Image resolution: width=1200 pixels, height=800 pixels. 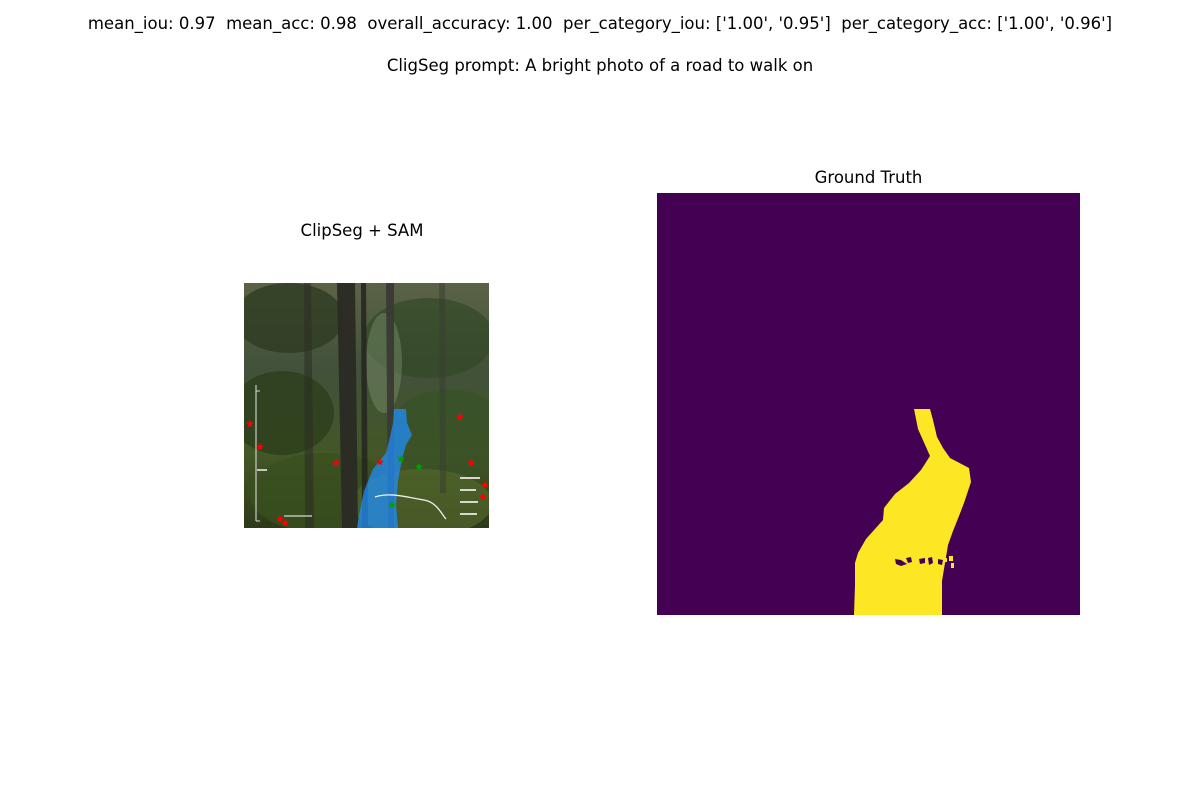 What do you see at coordinates (362, 230) in the screenshot?
I see `left-panel-title: ClipSeg + SAM` at bounding box center [362, 230].